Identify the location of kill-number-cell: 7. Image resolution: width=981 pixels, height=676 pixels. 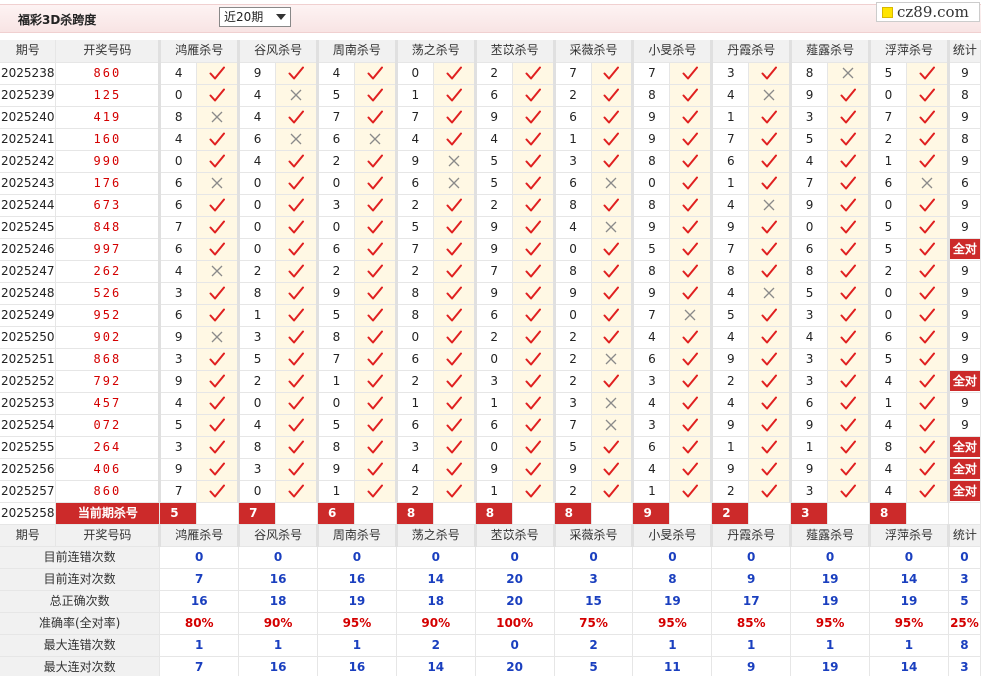
(178, 491).